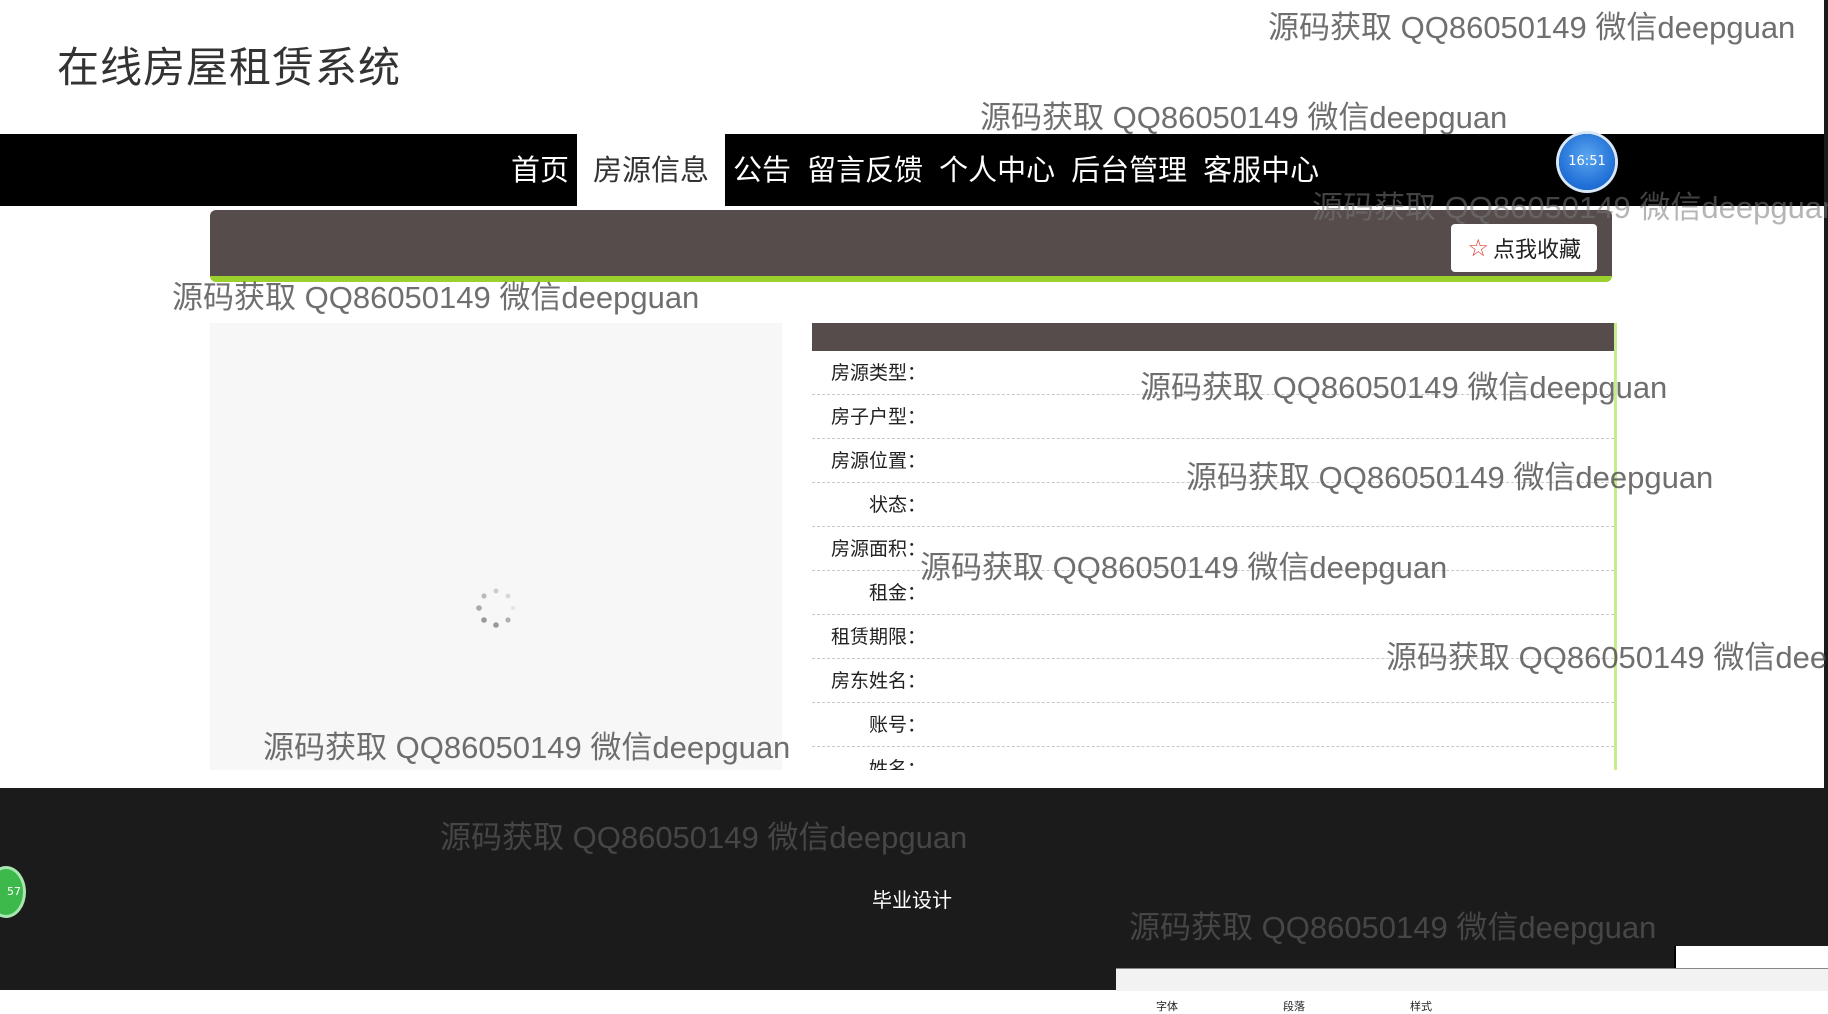 Image resolution: width=1828 pixels, height=1014 pixels. Describe the element at coordinates (1213, 593) in the screenshot. I see `detail-row-rent: 租金：` at that location.